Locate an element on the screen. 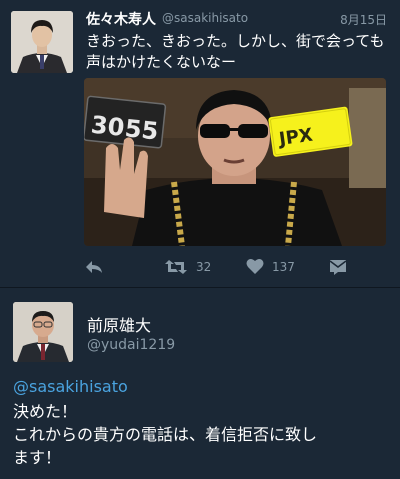 The height and width of the screenshot is (479, 400). tweet-text: 決めた！ これからの貴方の電話は、着信拒否に致し ます！ is located at coordinates (203, 434).